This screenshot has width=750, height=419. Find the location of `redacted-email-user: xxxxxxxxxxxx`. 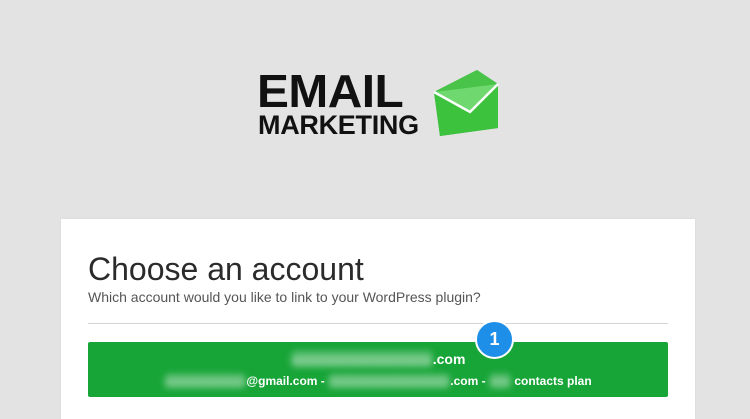

redacted-email-user: xxxxxxxxxxxx is located at coordinates (205, 381).